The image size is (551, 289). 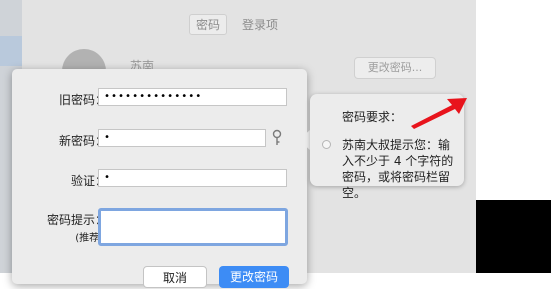 I want to click on right-dark-panel, so click(x=513, y=236).